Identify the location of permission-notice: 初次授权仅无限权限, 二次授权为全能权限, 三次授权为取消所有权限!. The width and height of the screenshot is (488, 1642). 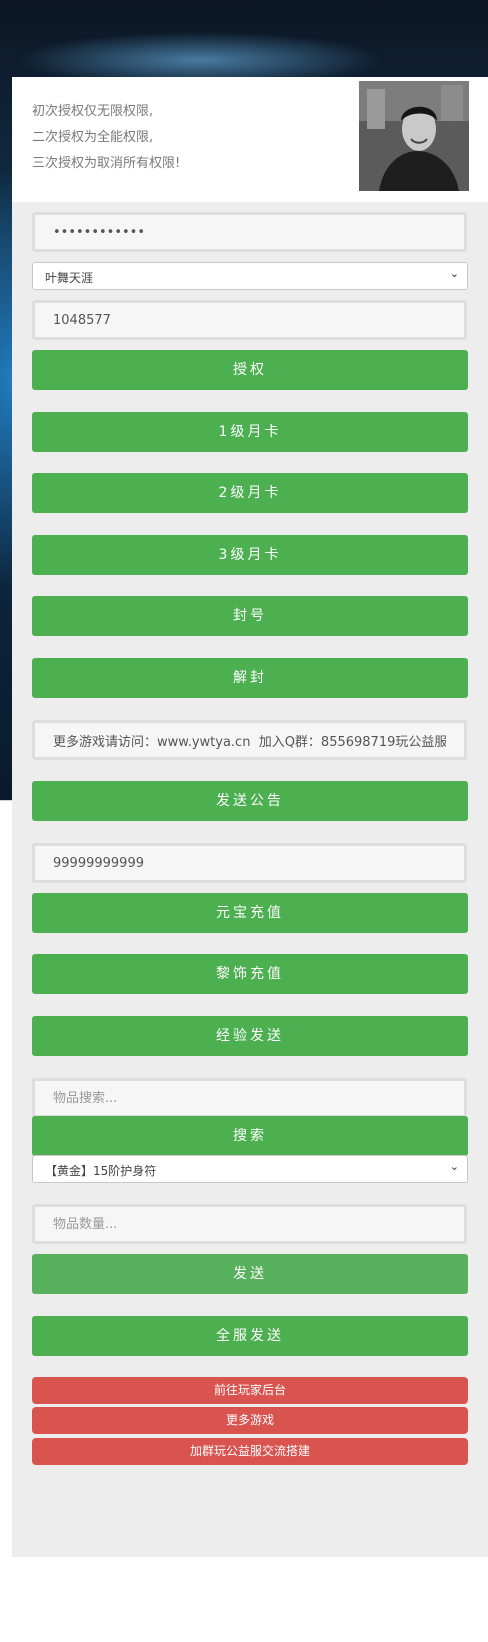
(106, 138).